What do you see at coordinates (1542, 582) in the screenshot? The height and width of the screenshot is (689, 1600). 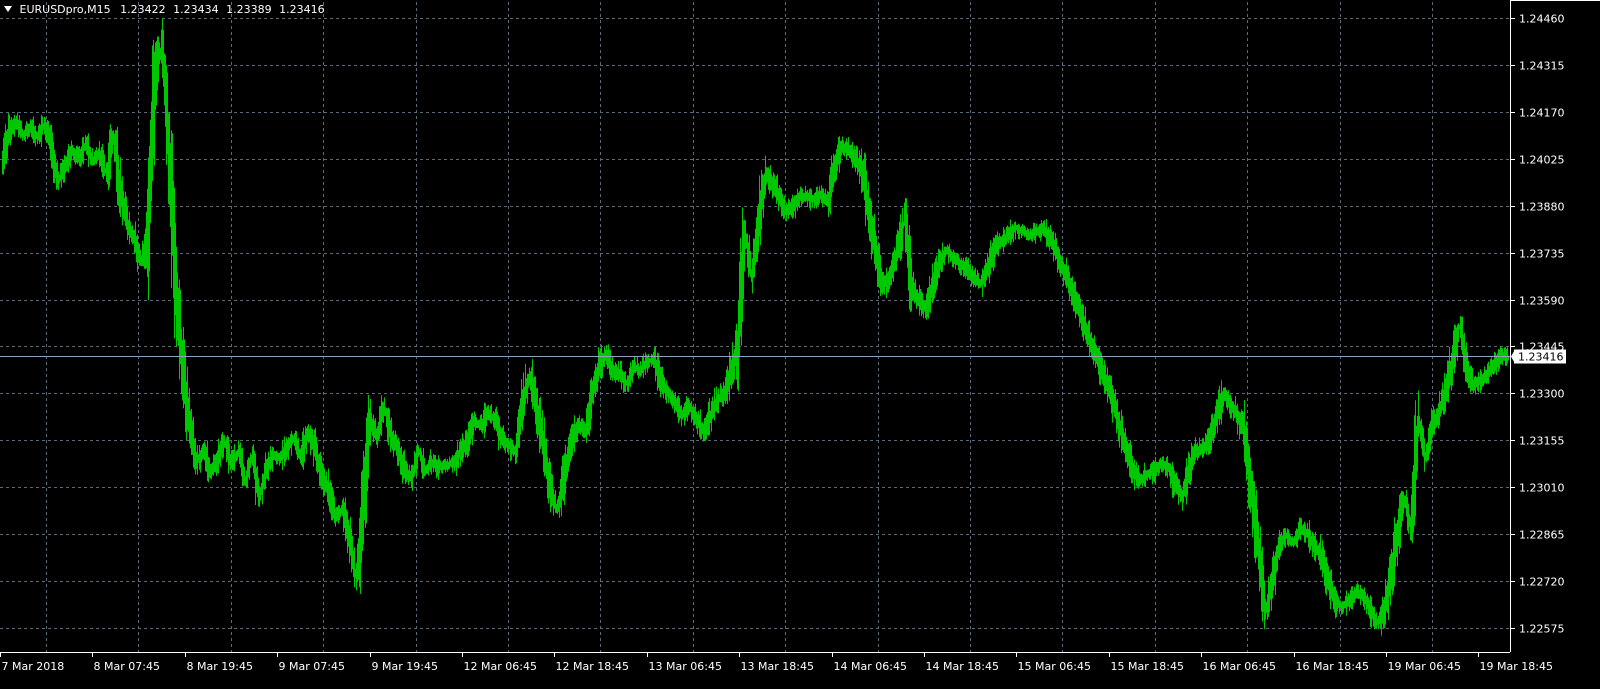 I see `y-tick-label: 1.22720` at bounding box center [1542, 582].